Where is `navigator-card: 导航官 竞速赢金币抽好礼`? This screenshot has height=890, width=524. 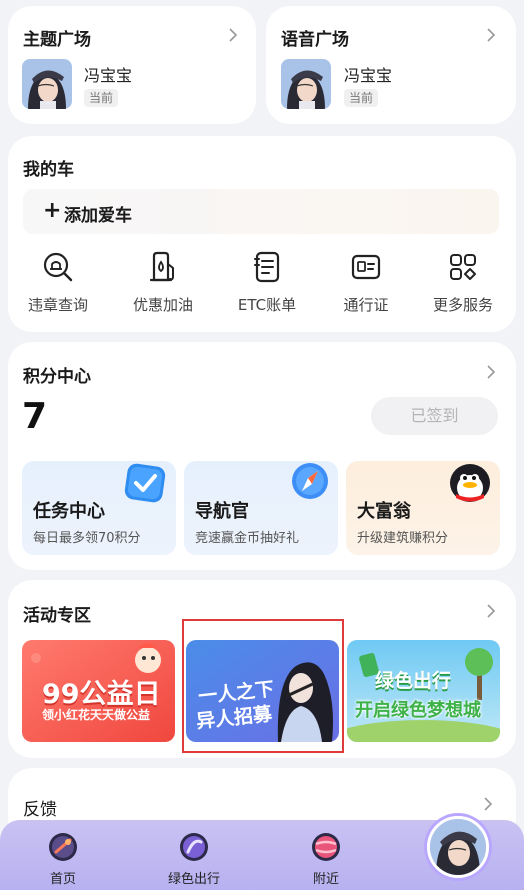 navigator-card: 导航官 竞速赢金币抽好礼 is located at coordinates (261, 508).